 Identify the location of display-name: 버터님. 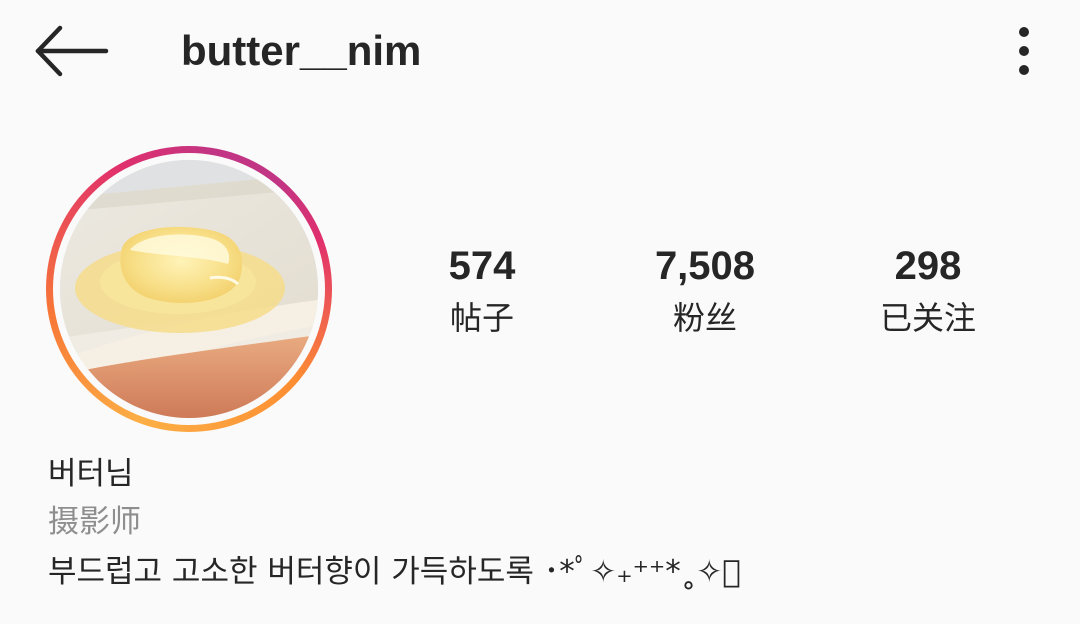
(91, 474).